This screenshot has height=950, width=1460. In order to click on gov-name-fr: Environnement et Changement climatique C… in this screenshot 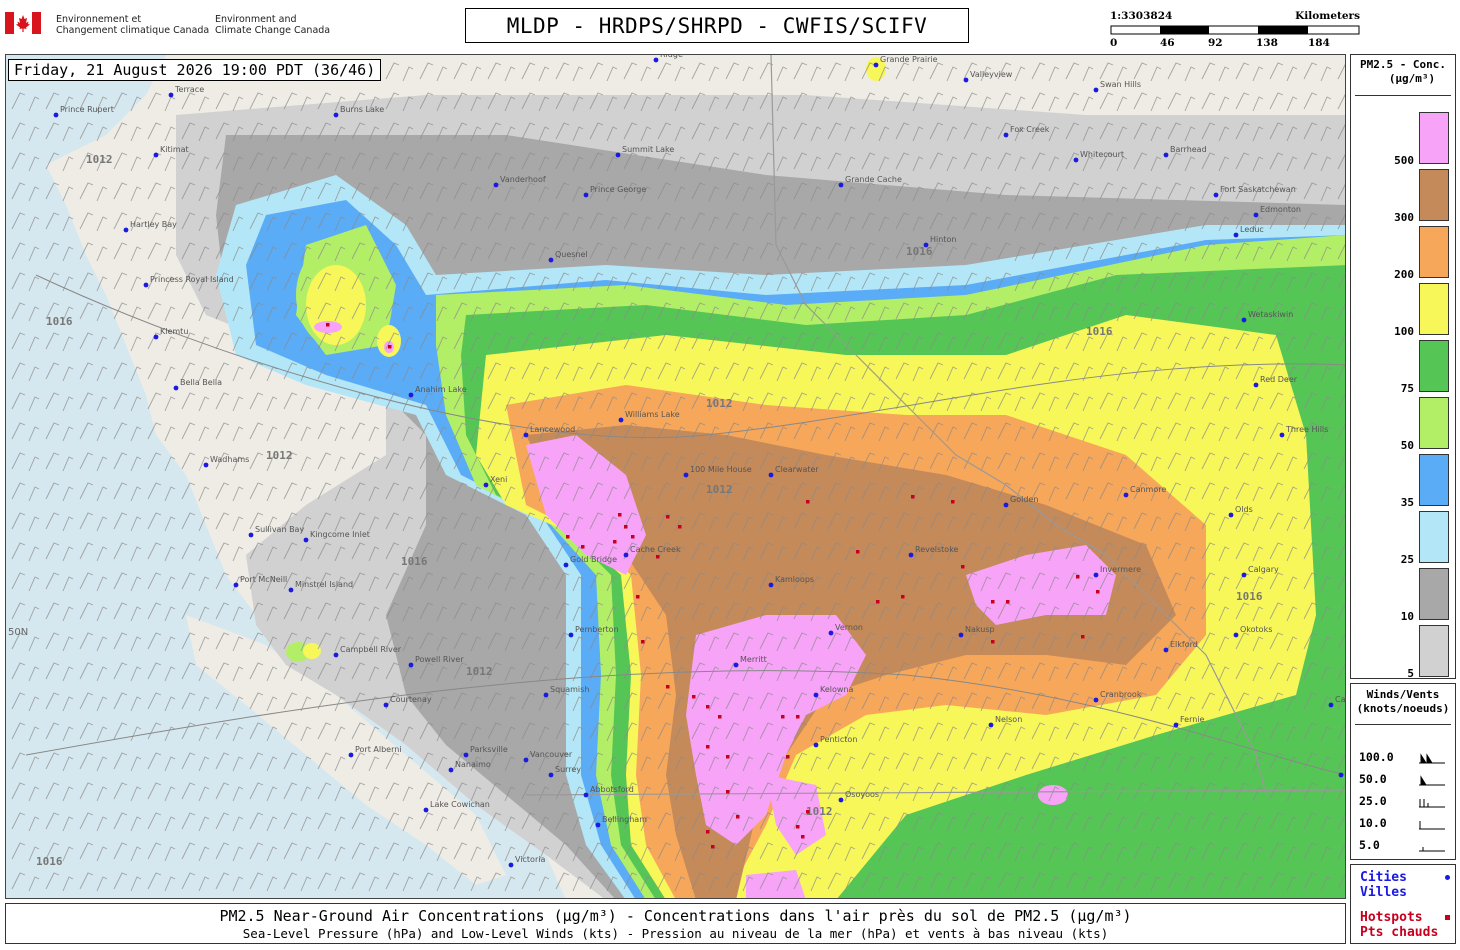, I will do `click(132, 25)`.